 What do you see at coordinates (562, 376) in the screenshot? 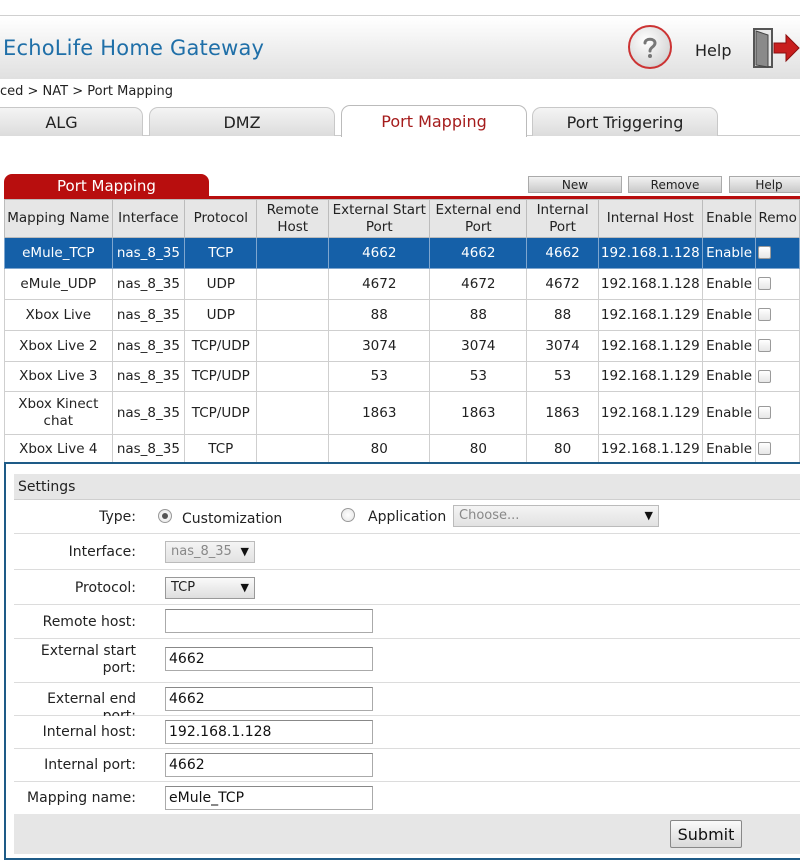
I see `cell-internal-port: 53` at bounding box center [562, 376].